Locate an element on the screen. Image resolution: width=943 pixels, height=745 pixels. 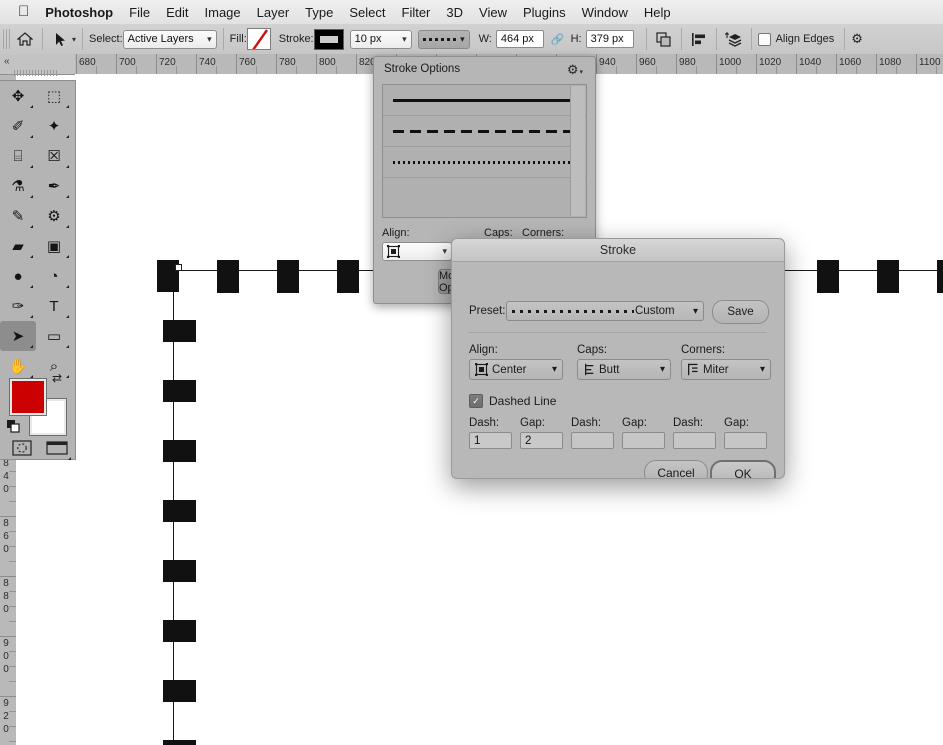
path-dash-mark is located at coordinates (828, 282).